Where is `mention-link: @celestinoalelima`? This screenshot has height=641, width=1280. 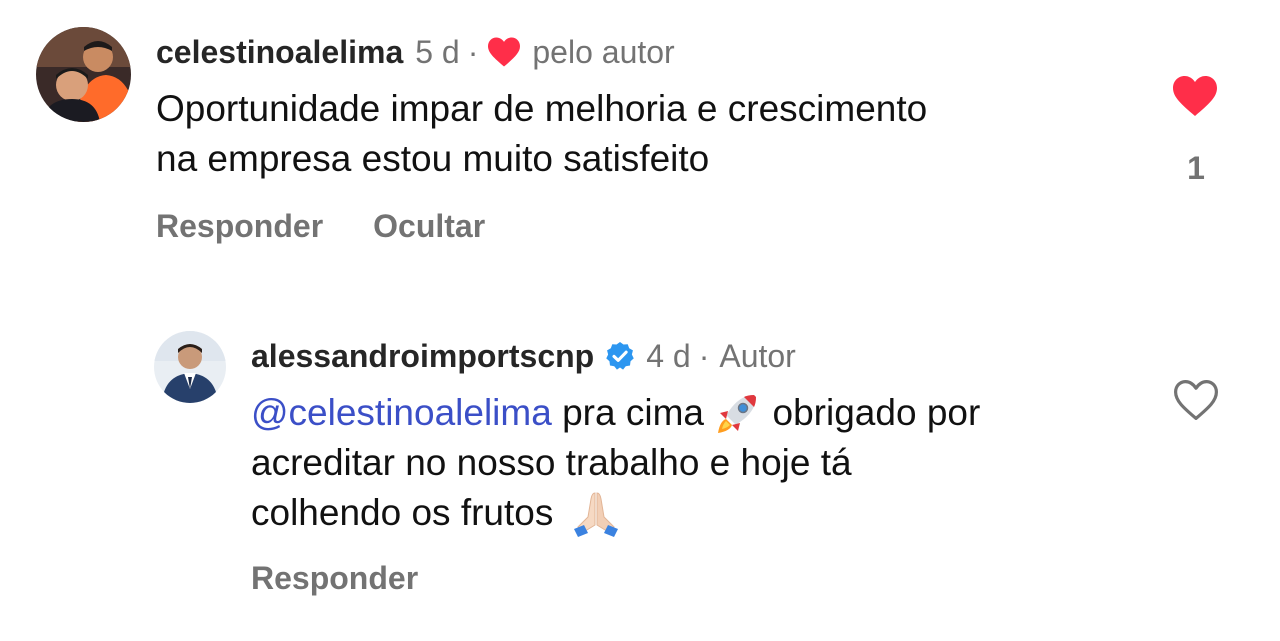
mention-link: @celestinoalelima is located at coordinates (401, 413).